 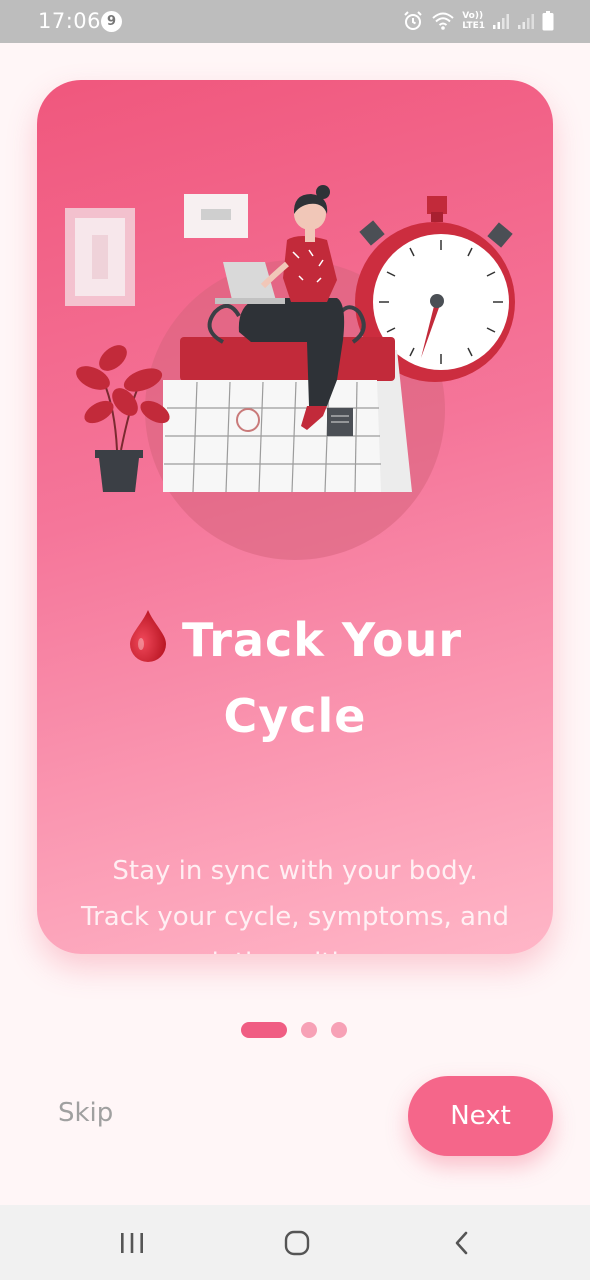 What do you see at coordinates (480, 1116) in the screenshot?
I see `next-button: Next` at bounding box center [480, 1116].